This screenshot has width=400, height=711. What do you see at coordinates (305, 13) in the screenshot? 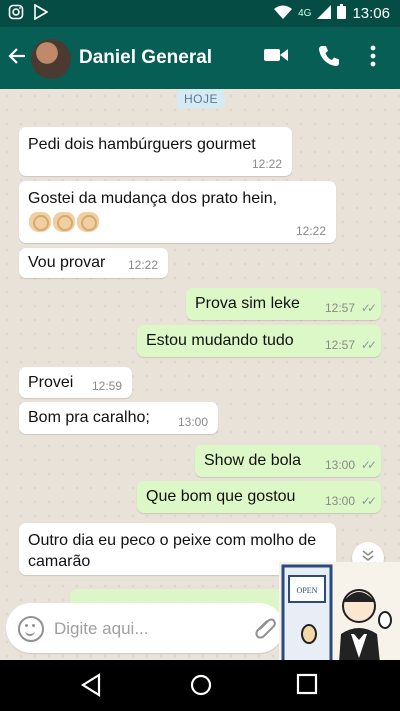
I see `network-type: 4G` at bounding box center [305, 13].